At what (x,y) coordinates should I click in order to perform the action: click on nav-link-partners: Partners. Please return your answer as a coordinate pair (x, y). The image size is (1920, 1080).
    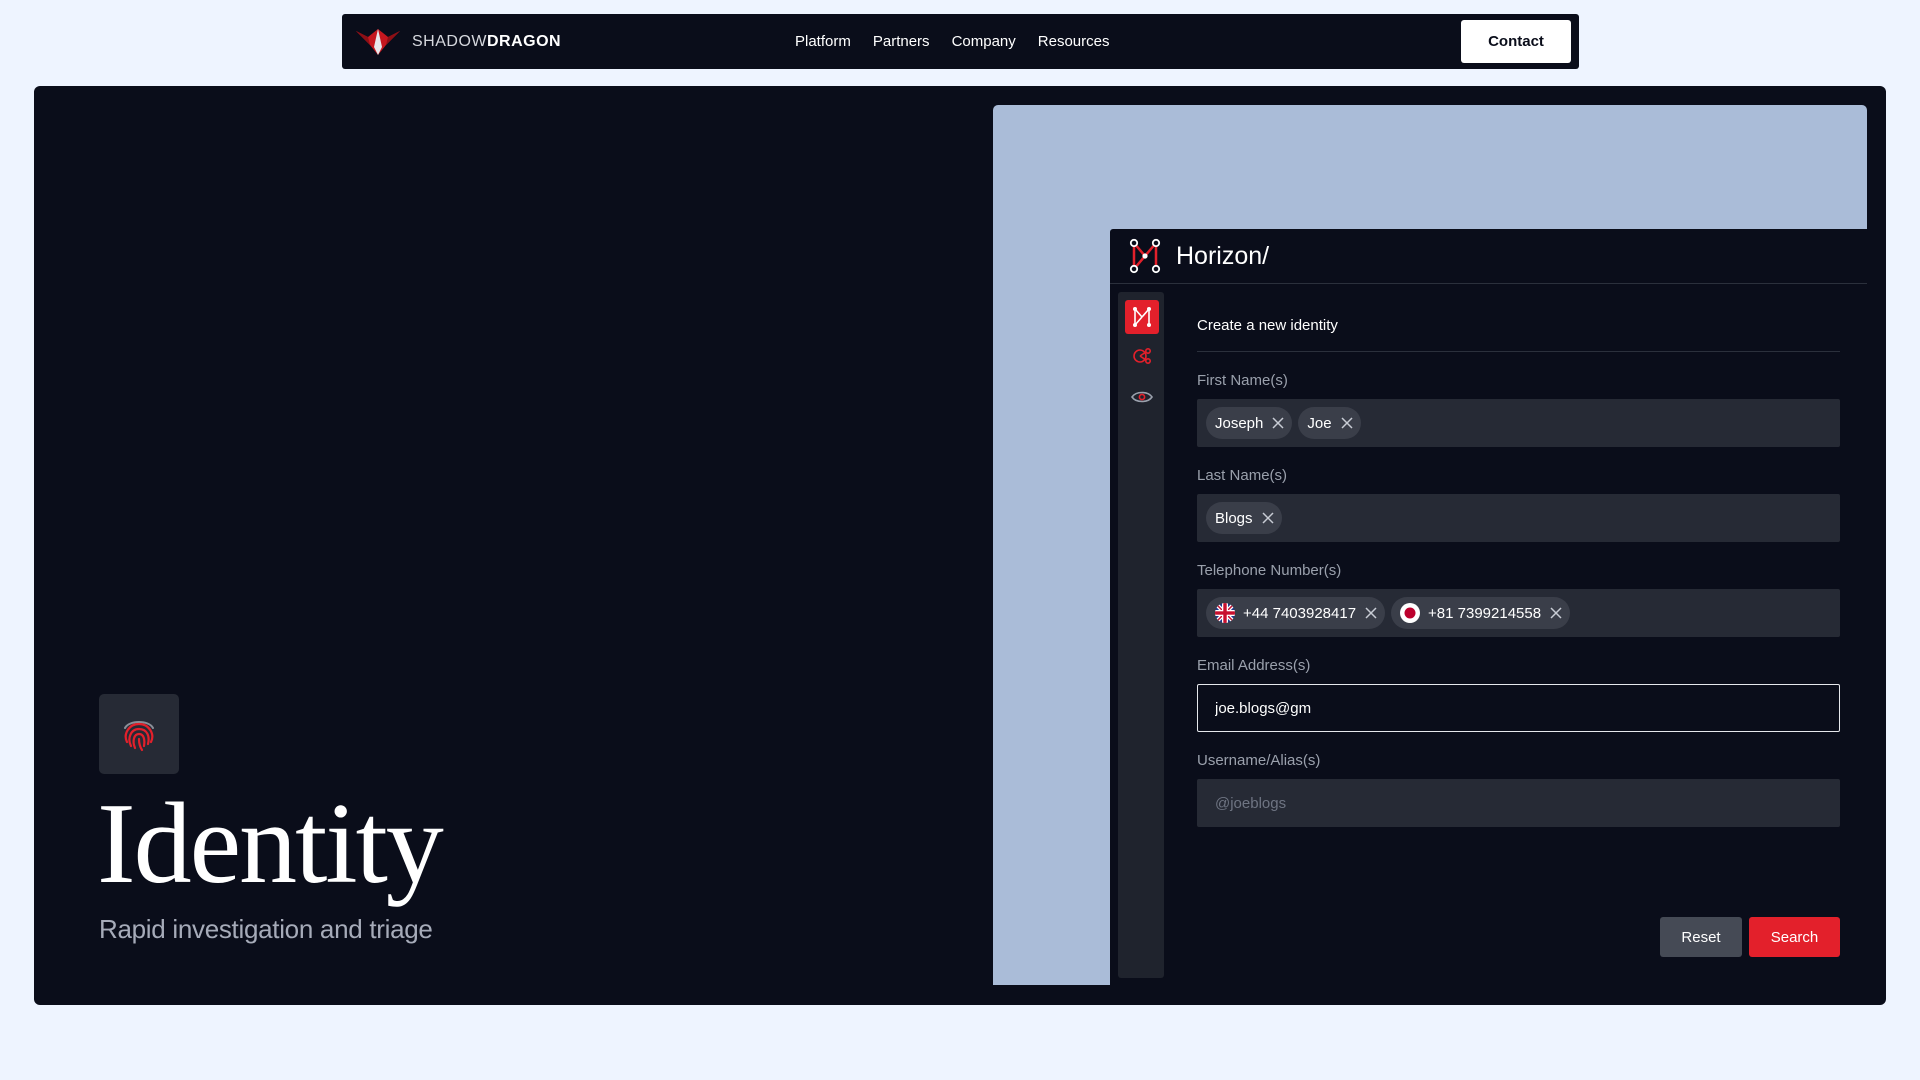
    Looking at the image, I should click on (901, 41).